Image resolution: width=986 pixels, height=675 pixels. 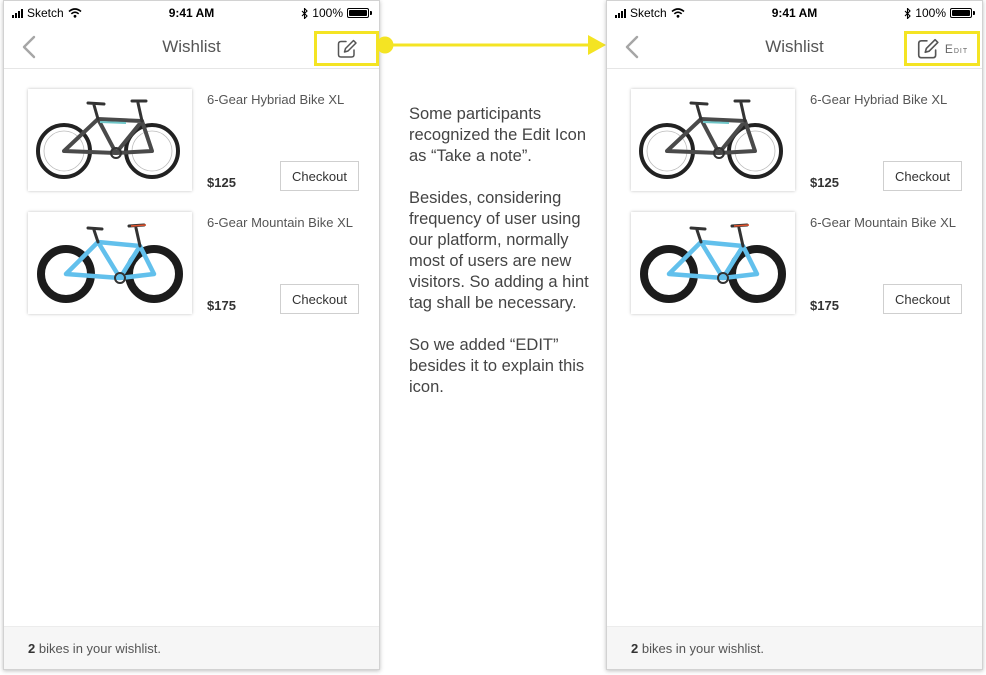 What do you see at coordinates (491, 45) in the screenshot?
I see `arrow-annotation` at bounding box center [491, 45].